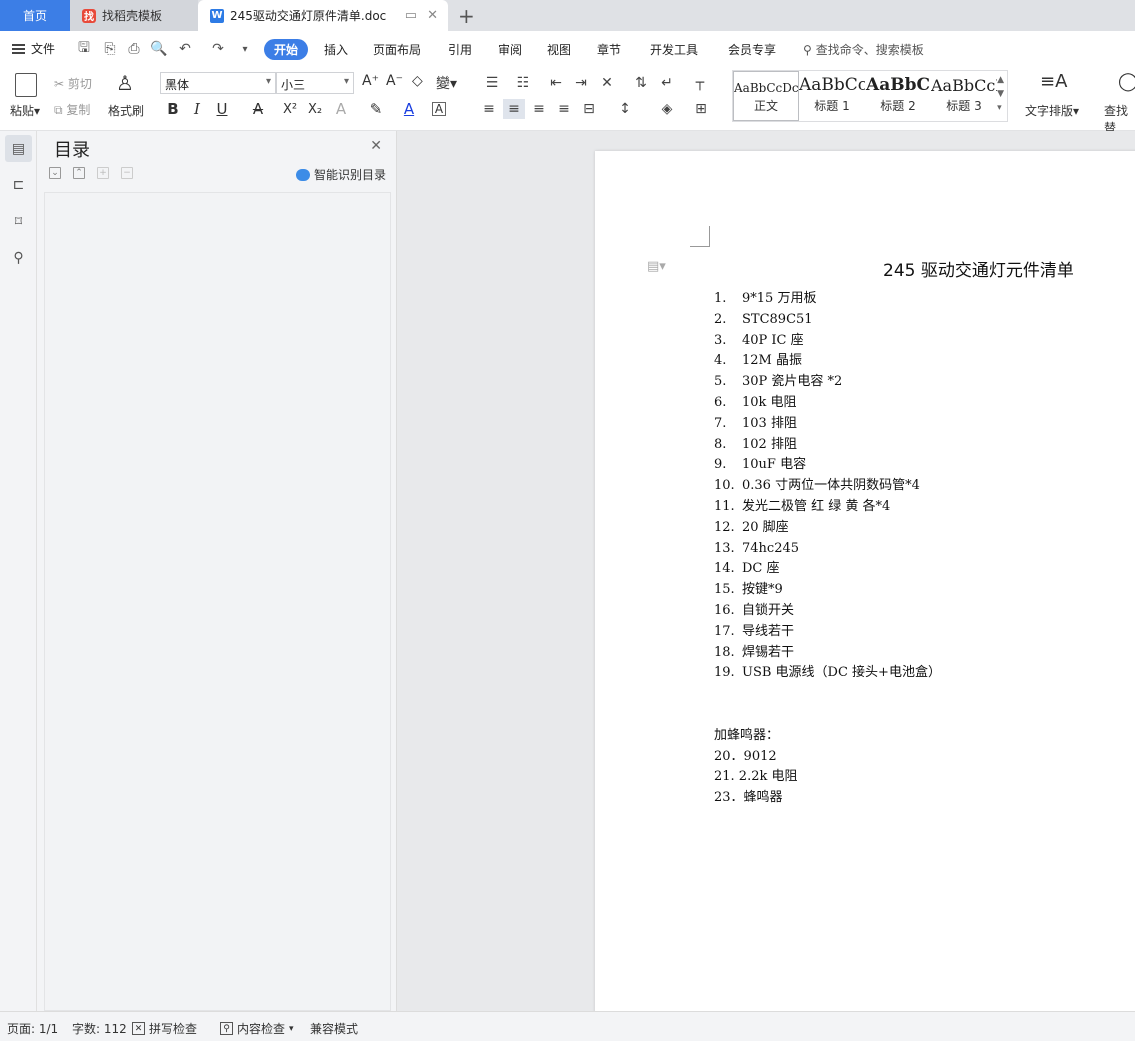  What do you see at coordinates (197, 109) in the screenshot?
I see `italic-icon: I` at bounding box center [197, 109].